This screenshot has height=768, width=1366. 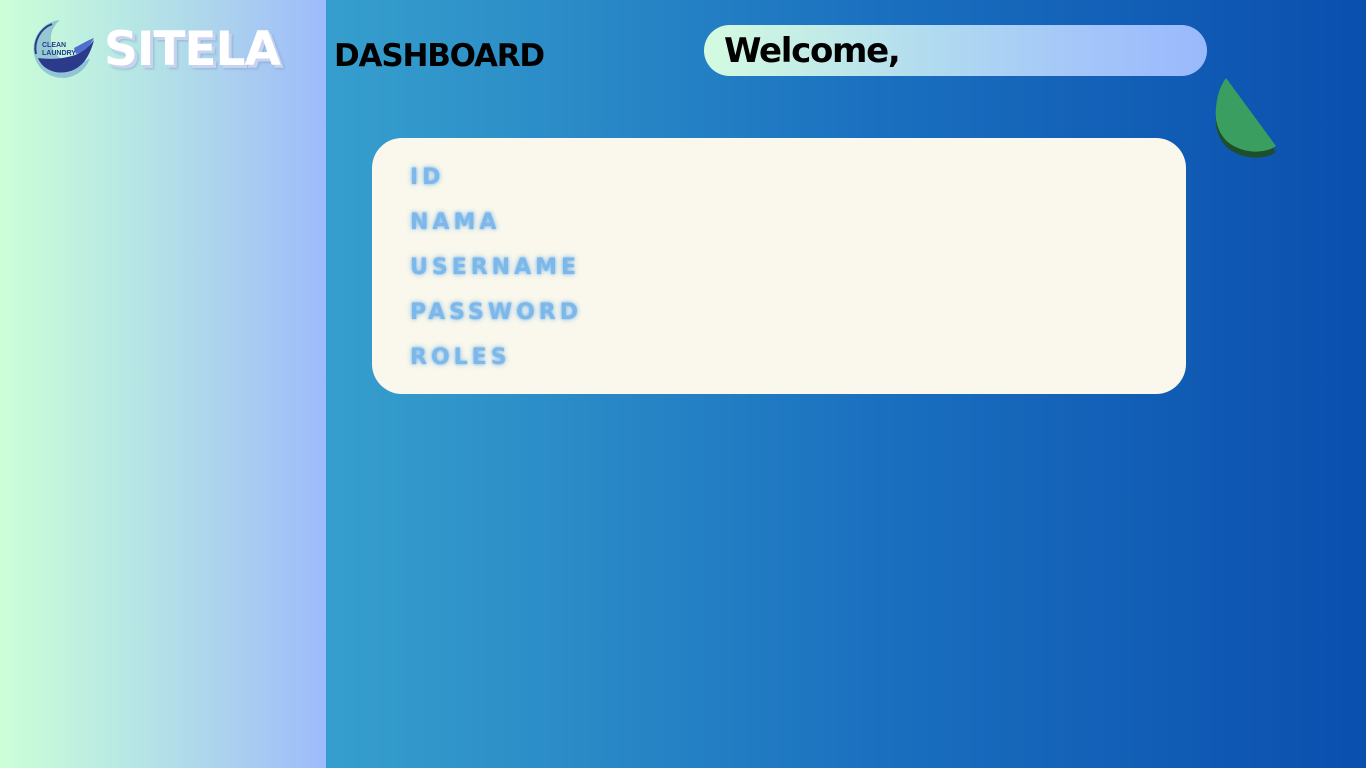 I want to click on field-label-username: USERNAME, so click(x=495, y=267).